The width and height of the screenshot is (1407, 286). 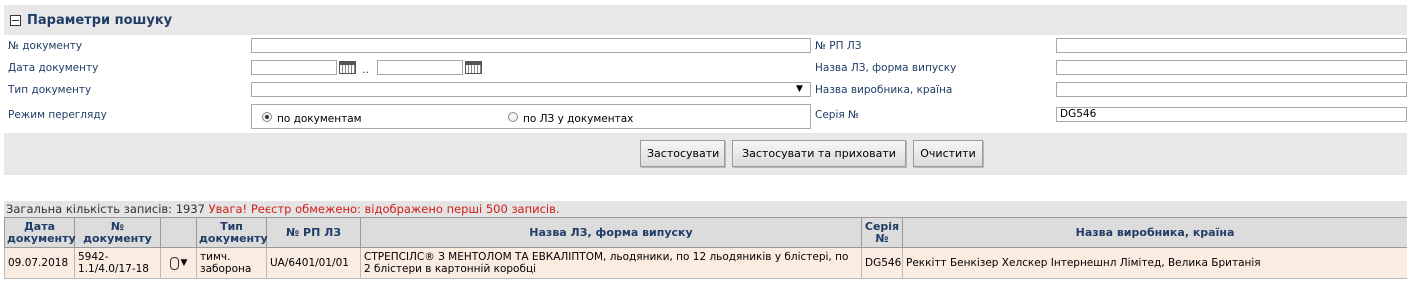 I want to click on date-from-input, so click(x=294, y=67).